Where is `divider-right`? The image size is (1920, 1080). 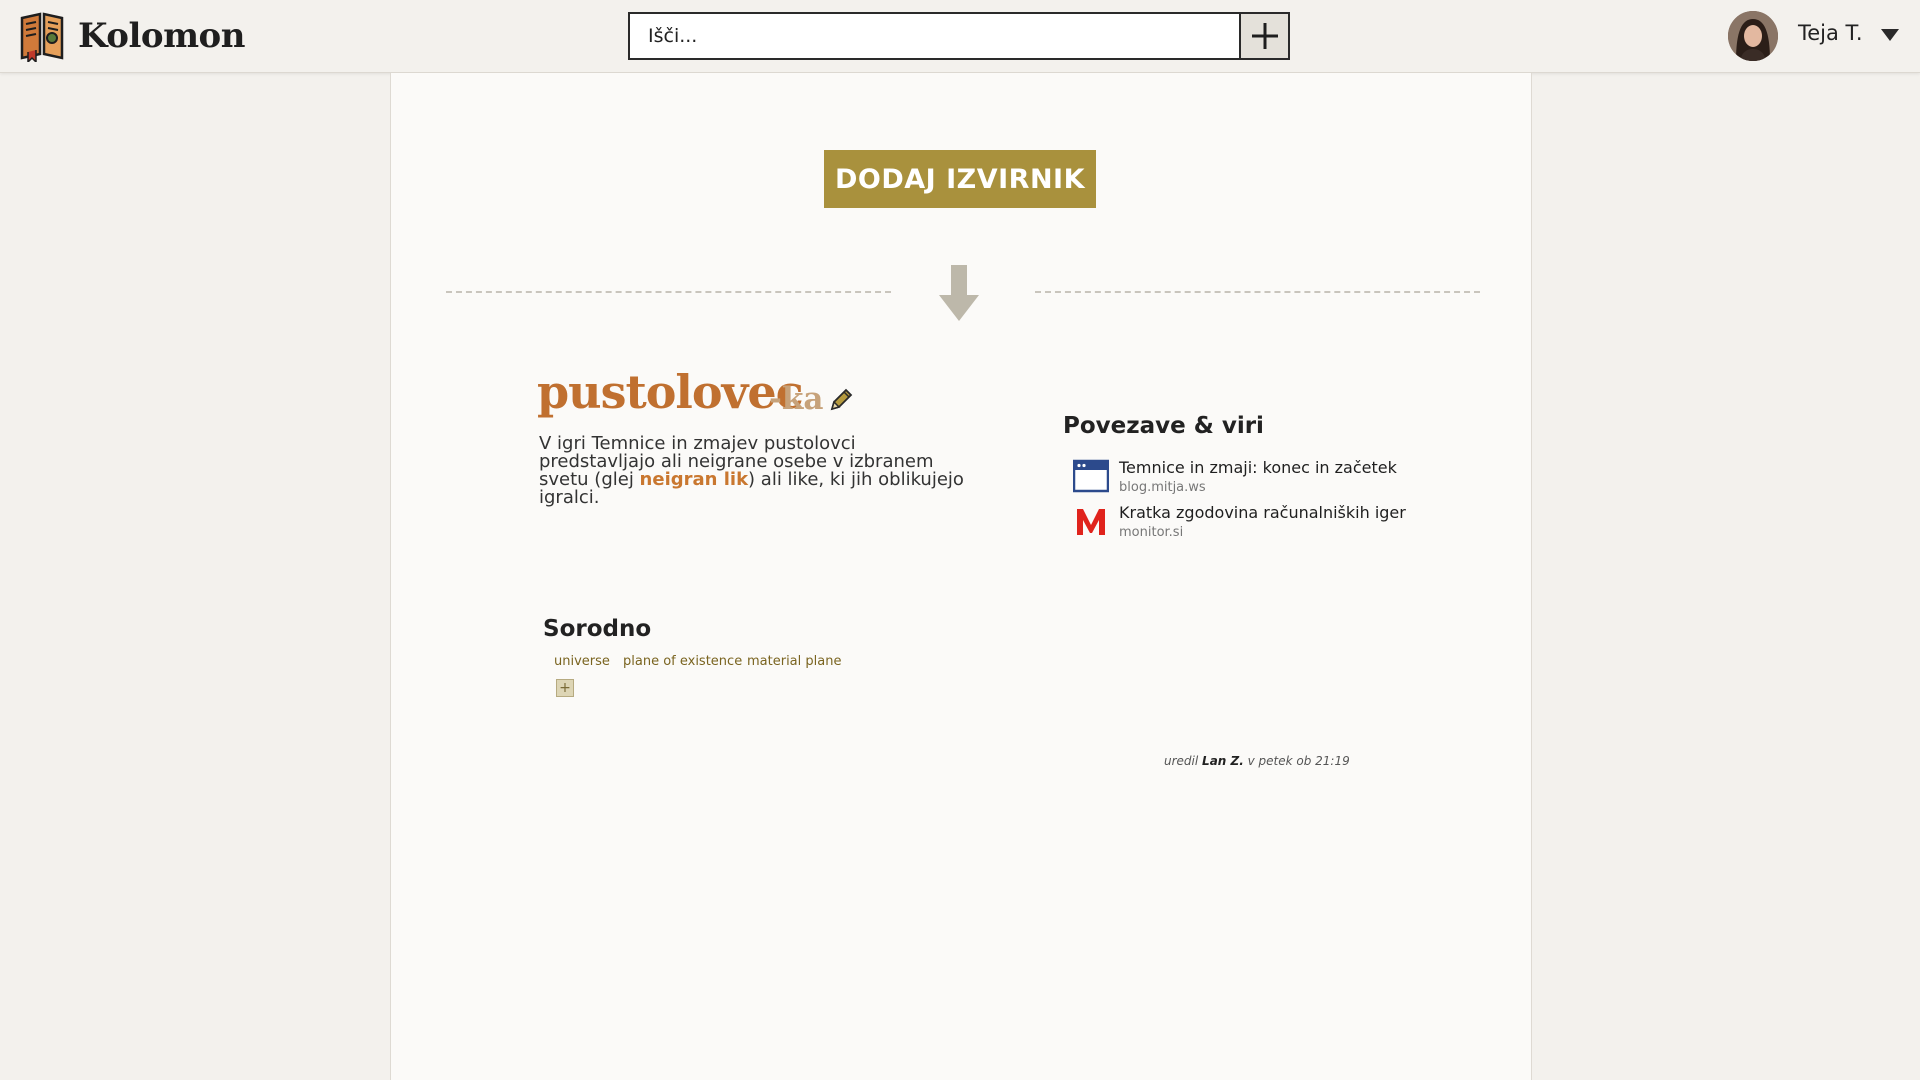 divider-right is located at coordinates (1257, 292).